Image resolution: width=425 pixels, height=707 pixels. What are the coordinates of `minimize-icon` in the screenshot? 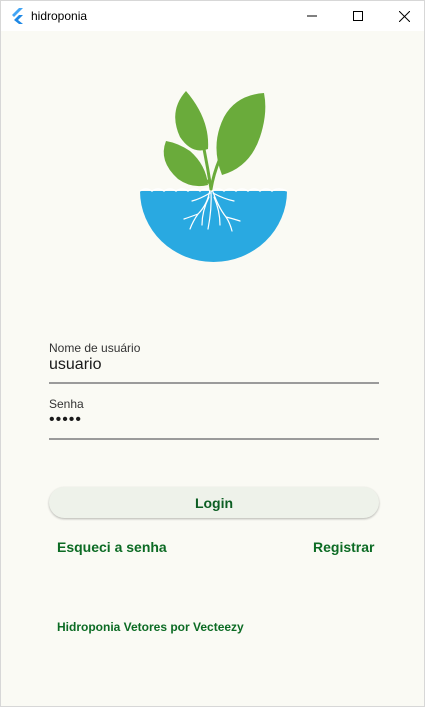 It's located at (312, 16).